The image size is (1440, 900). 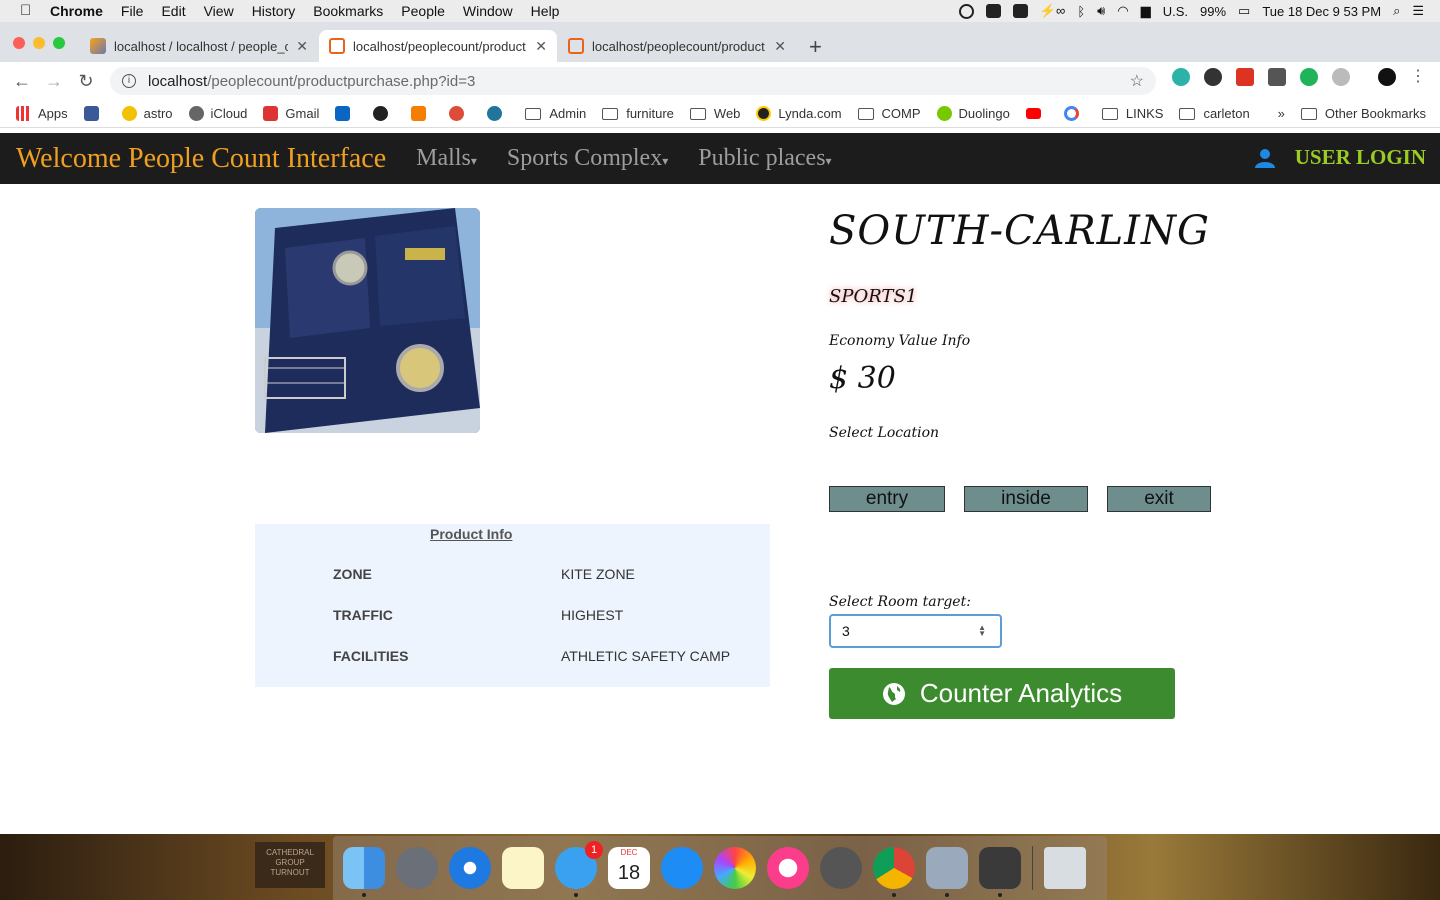 I want to click on spotlight-icon: ⌕, so click(x=1396, y=11).